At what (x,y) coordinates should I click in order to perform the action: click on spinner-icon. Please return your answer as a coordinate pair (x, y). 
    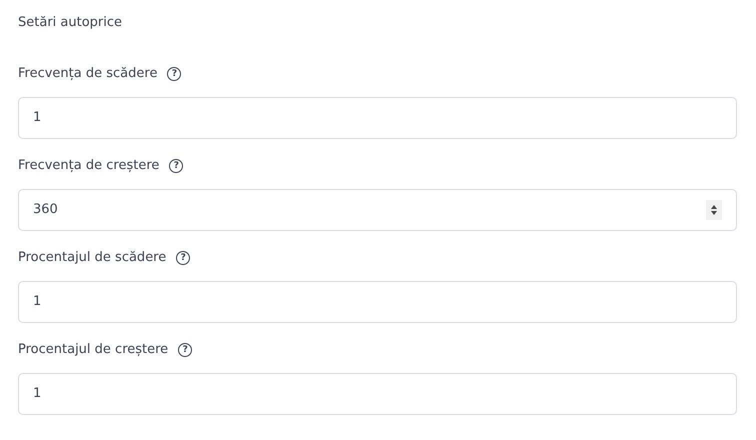
    Looking at the image, I should click on (714, 210).